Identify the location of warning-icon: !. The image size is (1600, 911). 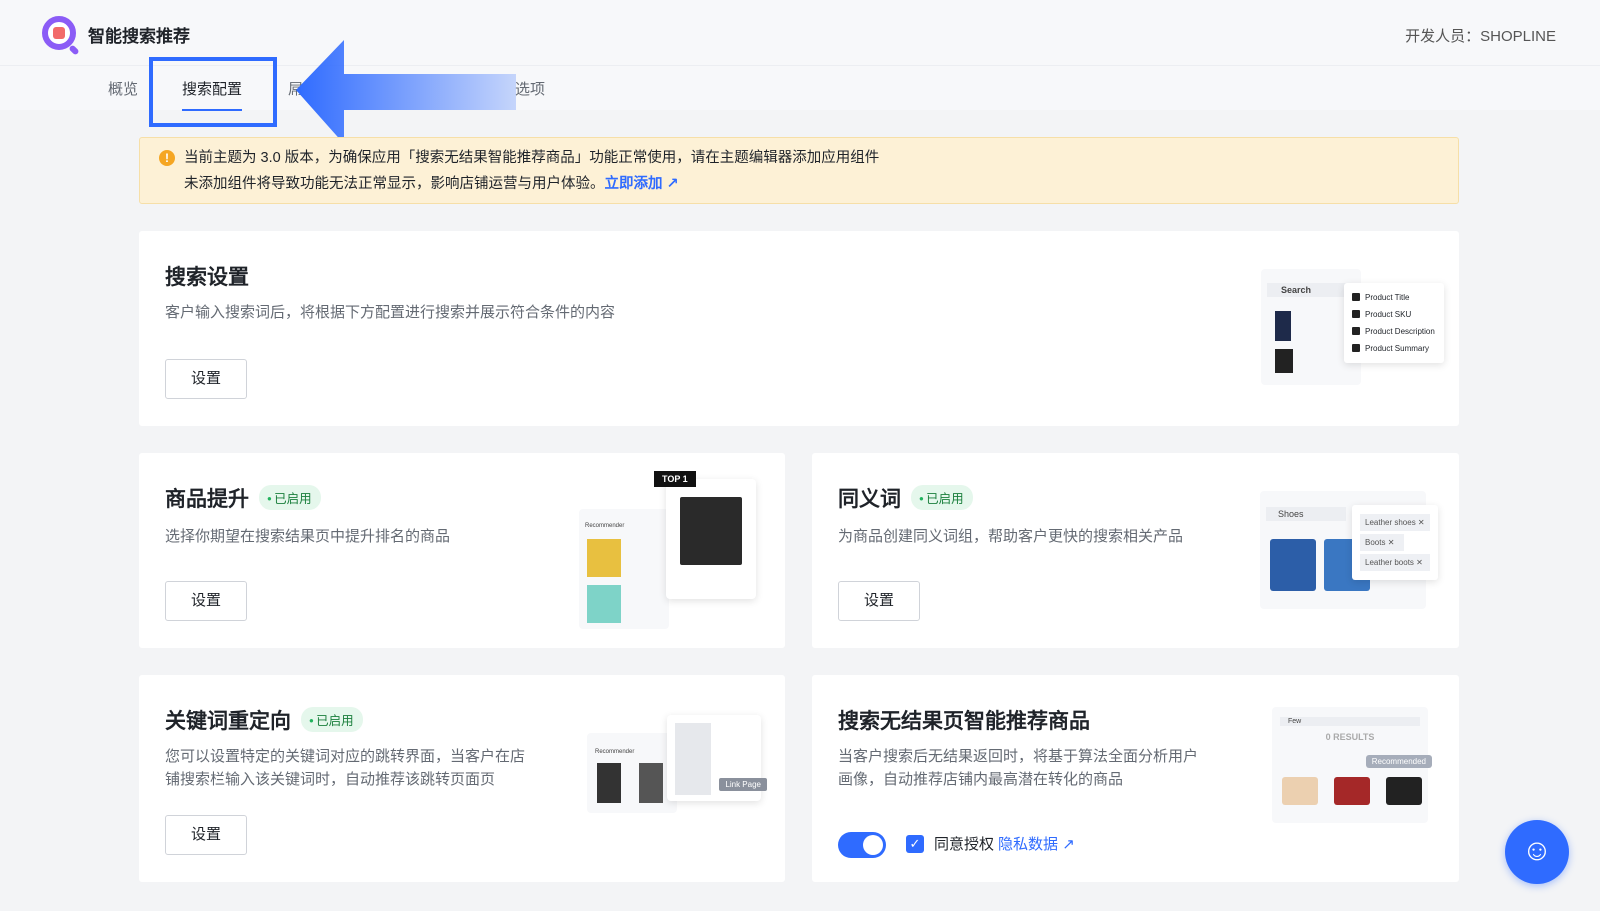
(167, 158).